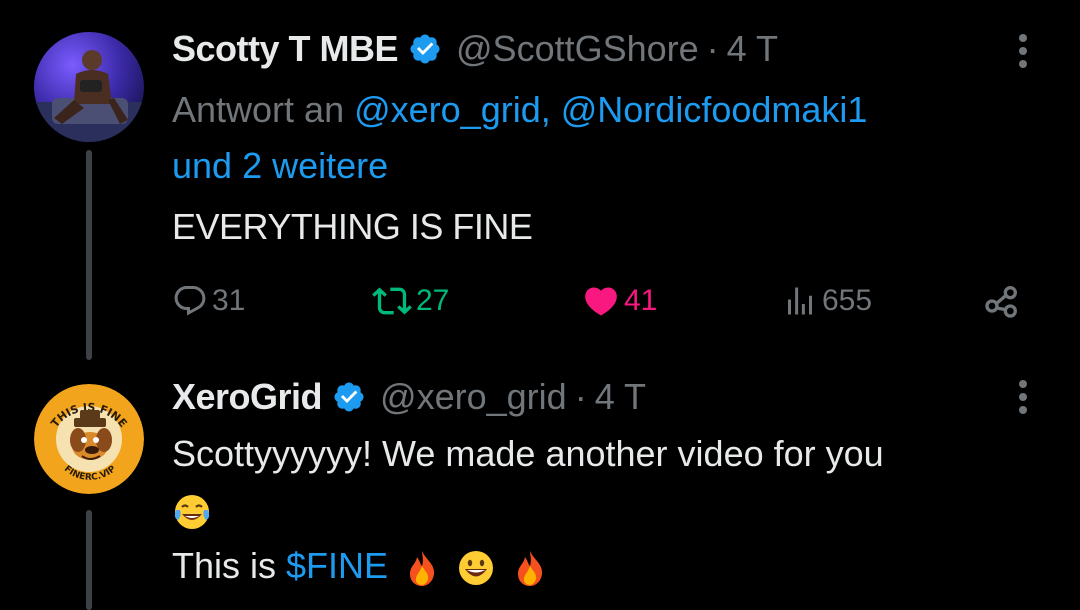  I want to click on tweet-header: XeroGrid @xero_grid · 4 T, so click(409, 397).